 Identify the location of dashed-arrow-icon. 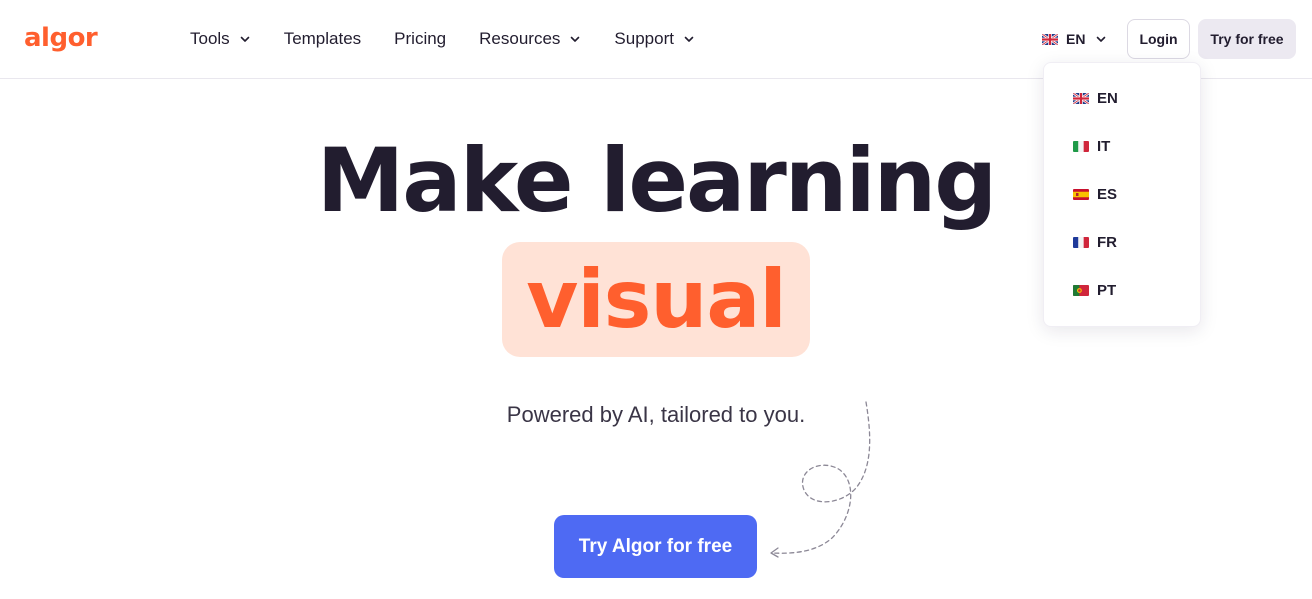
(820, 479).